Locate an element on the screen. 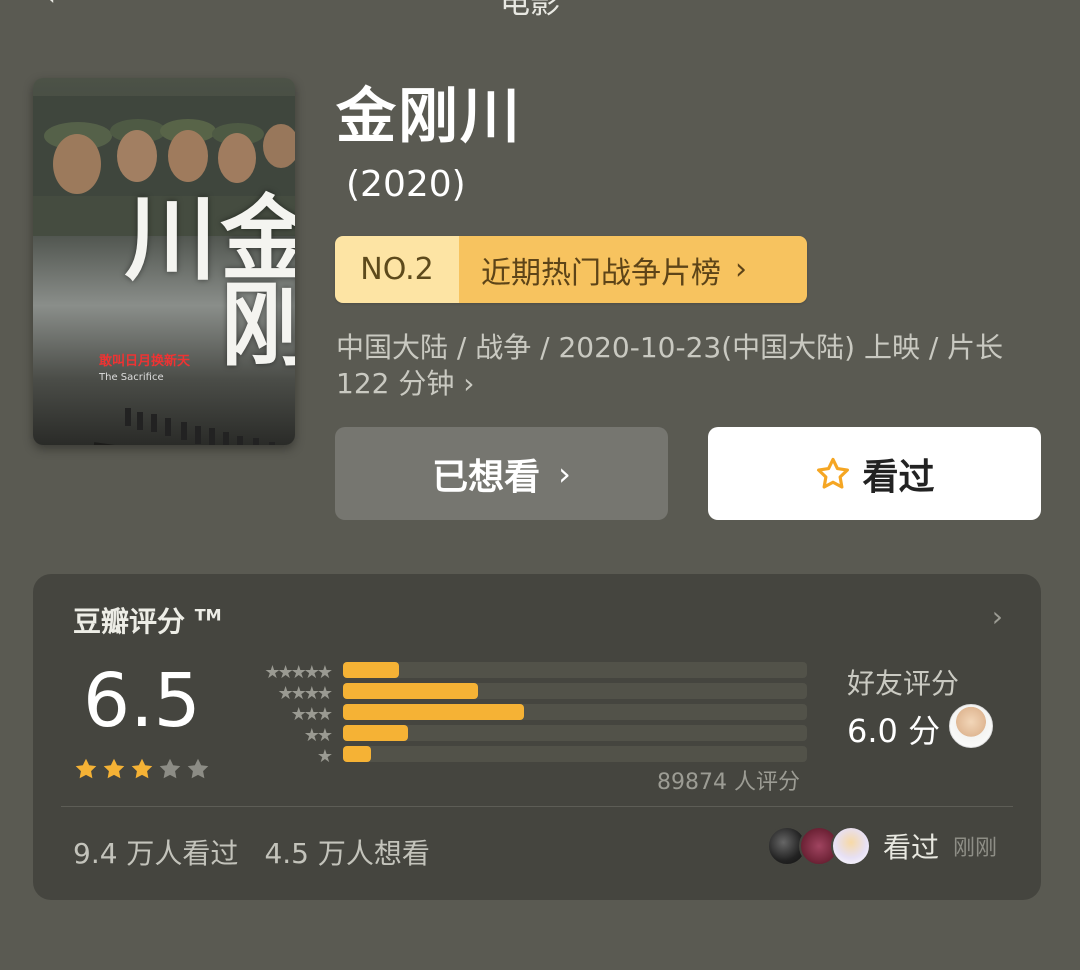  wanted-button: 已想看 › is located at coordinates (501, 473).